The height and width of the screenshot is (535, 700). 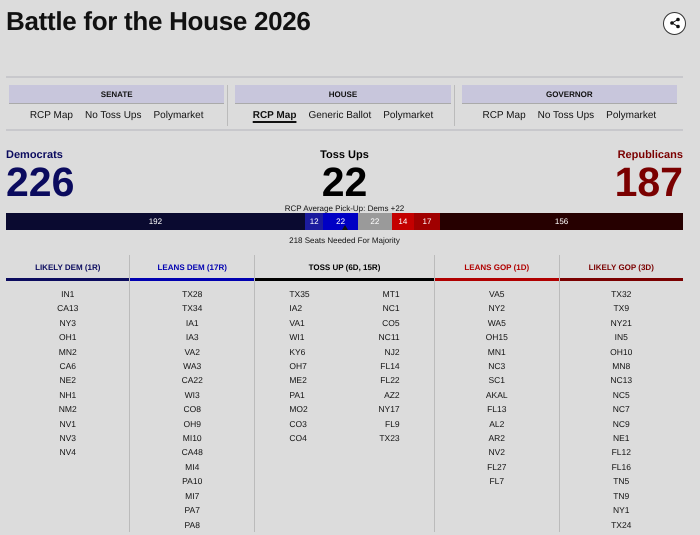 I want to click on district-link: CA48, so click(x=192, y=452).